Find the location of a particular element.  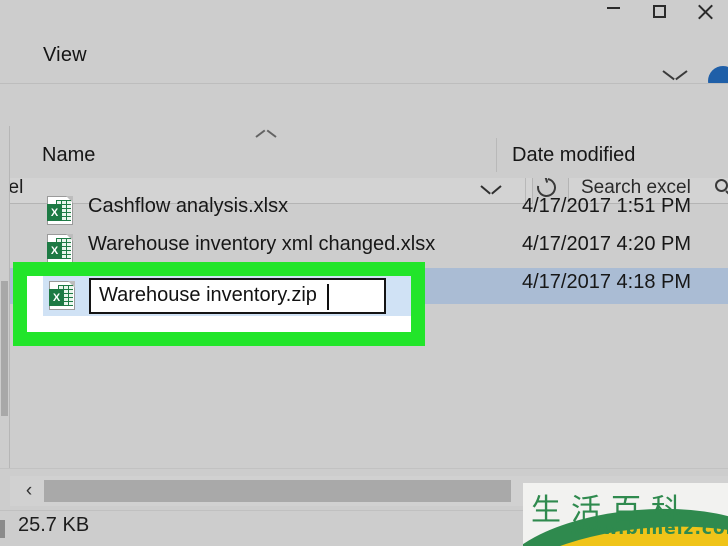

file-date-modified: 4/17/2017 4:18 PM is located at coordinates (607, 282).